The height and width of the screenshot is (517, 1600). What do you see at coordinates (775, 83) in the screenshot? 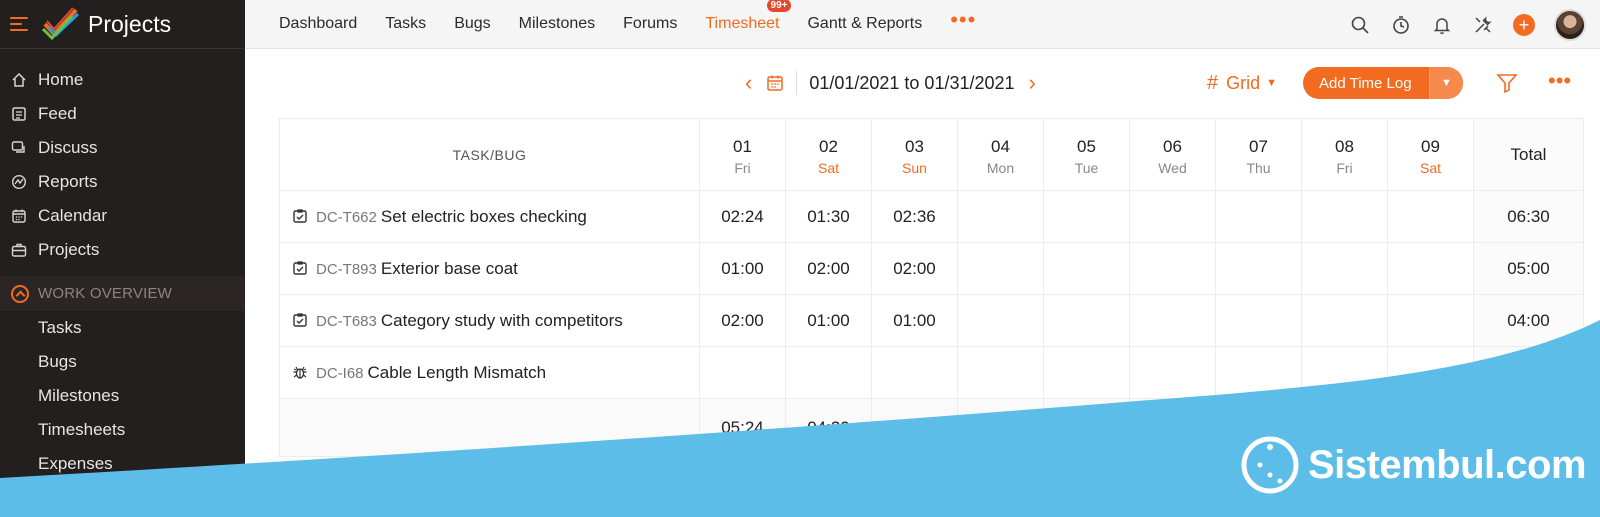
I see `calendar-picker-icon` at bounding box center [775, 83].